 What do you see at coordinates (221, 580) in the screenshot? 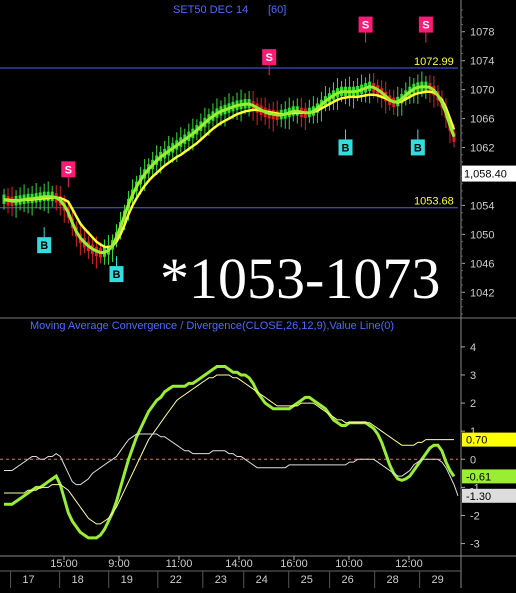
I see `date-axis-label: 23` at bounding box center [221, 580].